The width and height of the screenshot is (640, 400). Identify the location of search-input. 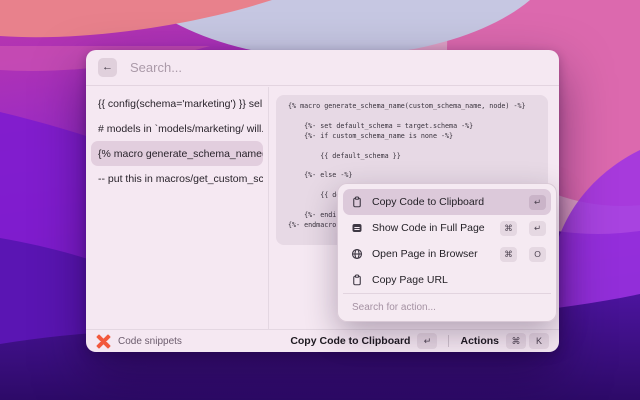
(337, 67).